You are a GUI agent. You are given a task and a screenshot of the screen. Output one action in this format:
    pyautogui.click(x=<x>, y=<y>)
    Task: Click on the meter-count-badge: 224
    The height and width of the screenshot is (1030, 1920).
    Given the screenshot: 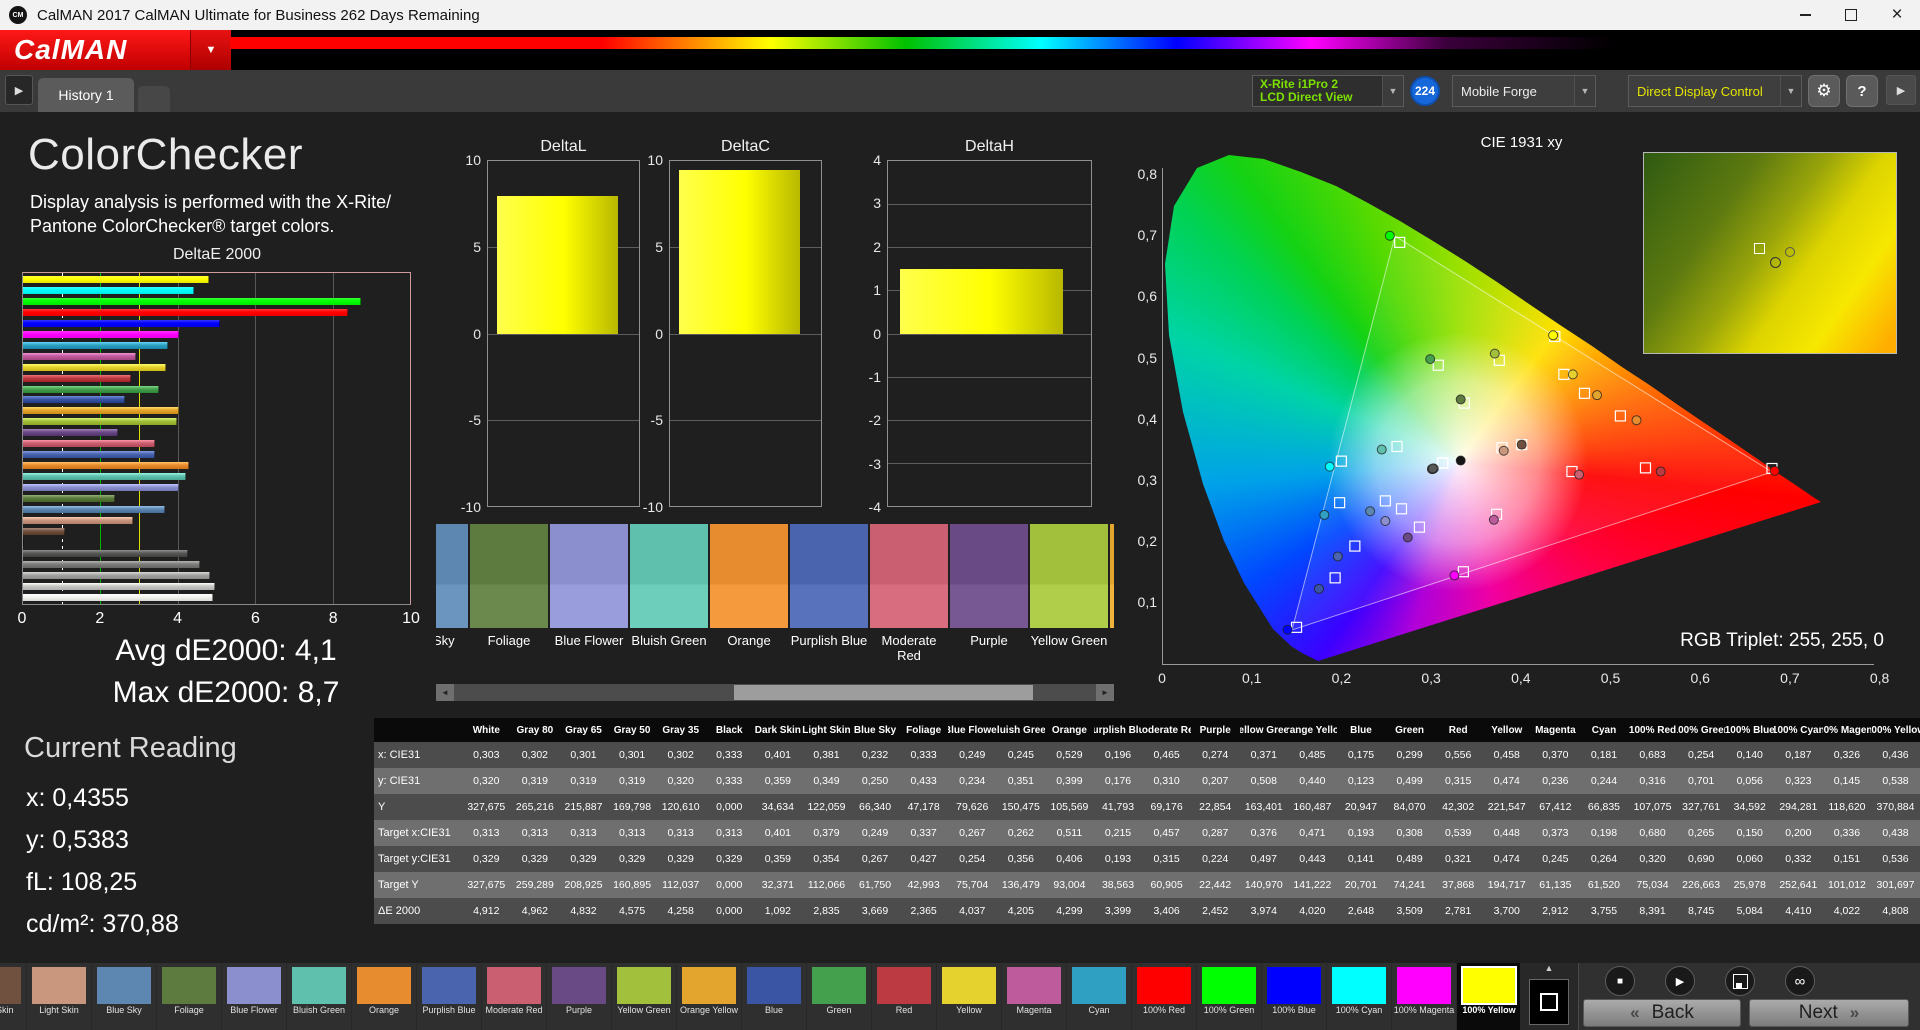 What is the action you would take?
    pyautogui.click(x=1425, y=91)
    